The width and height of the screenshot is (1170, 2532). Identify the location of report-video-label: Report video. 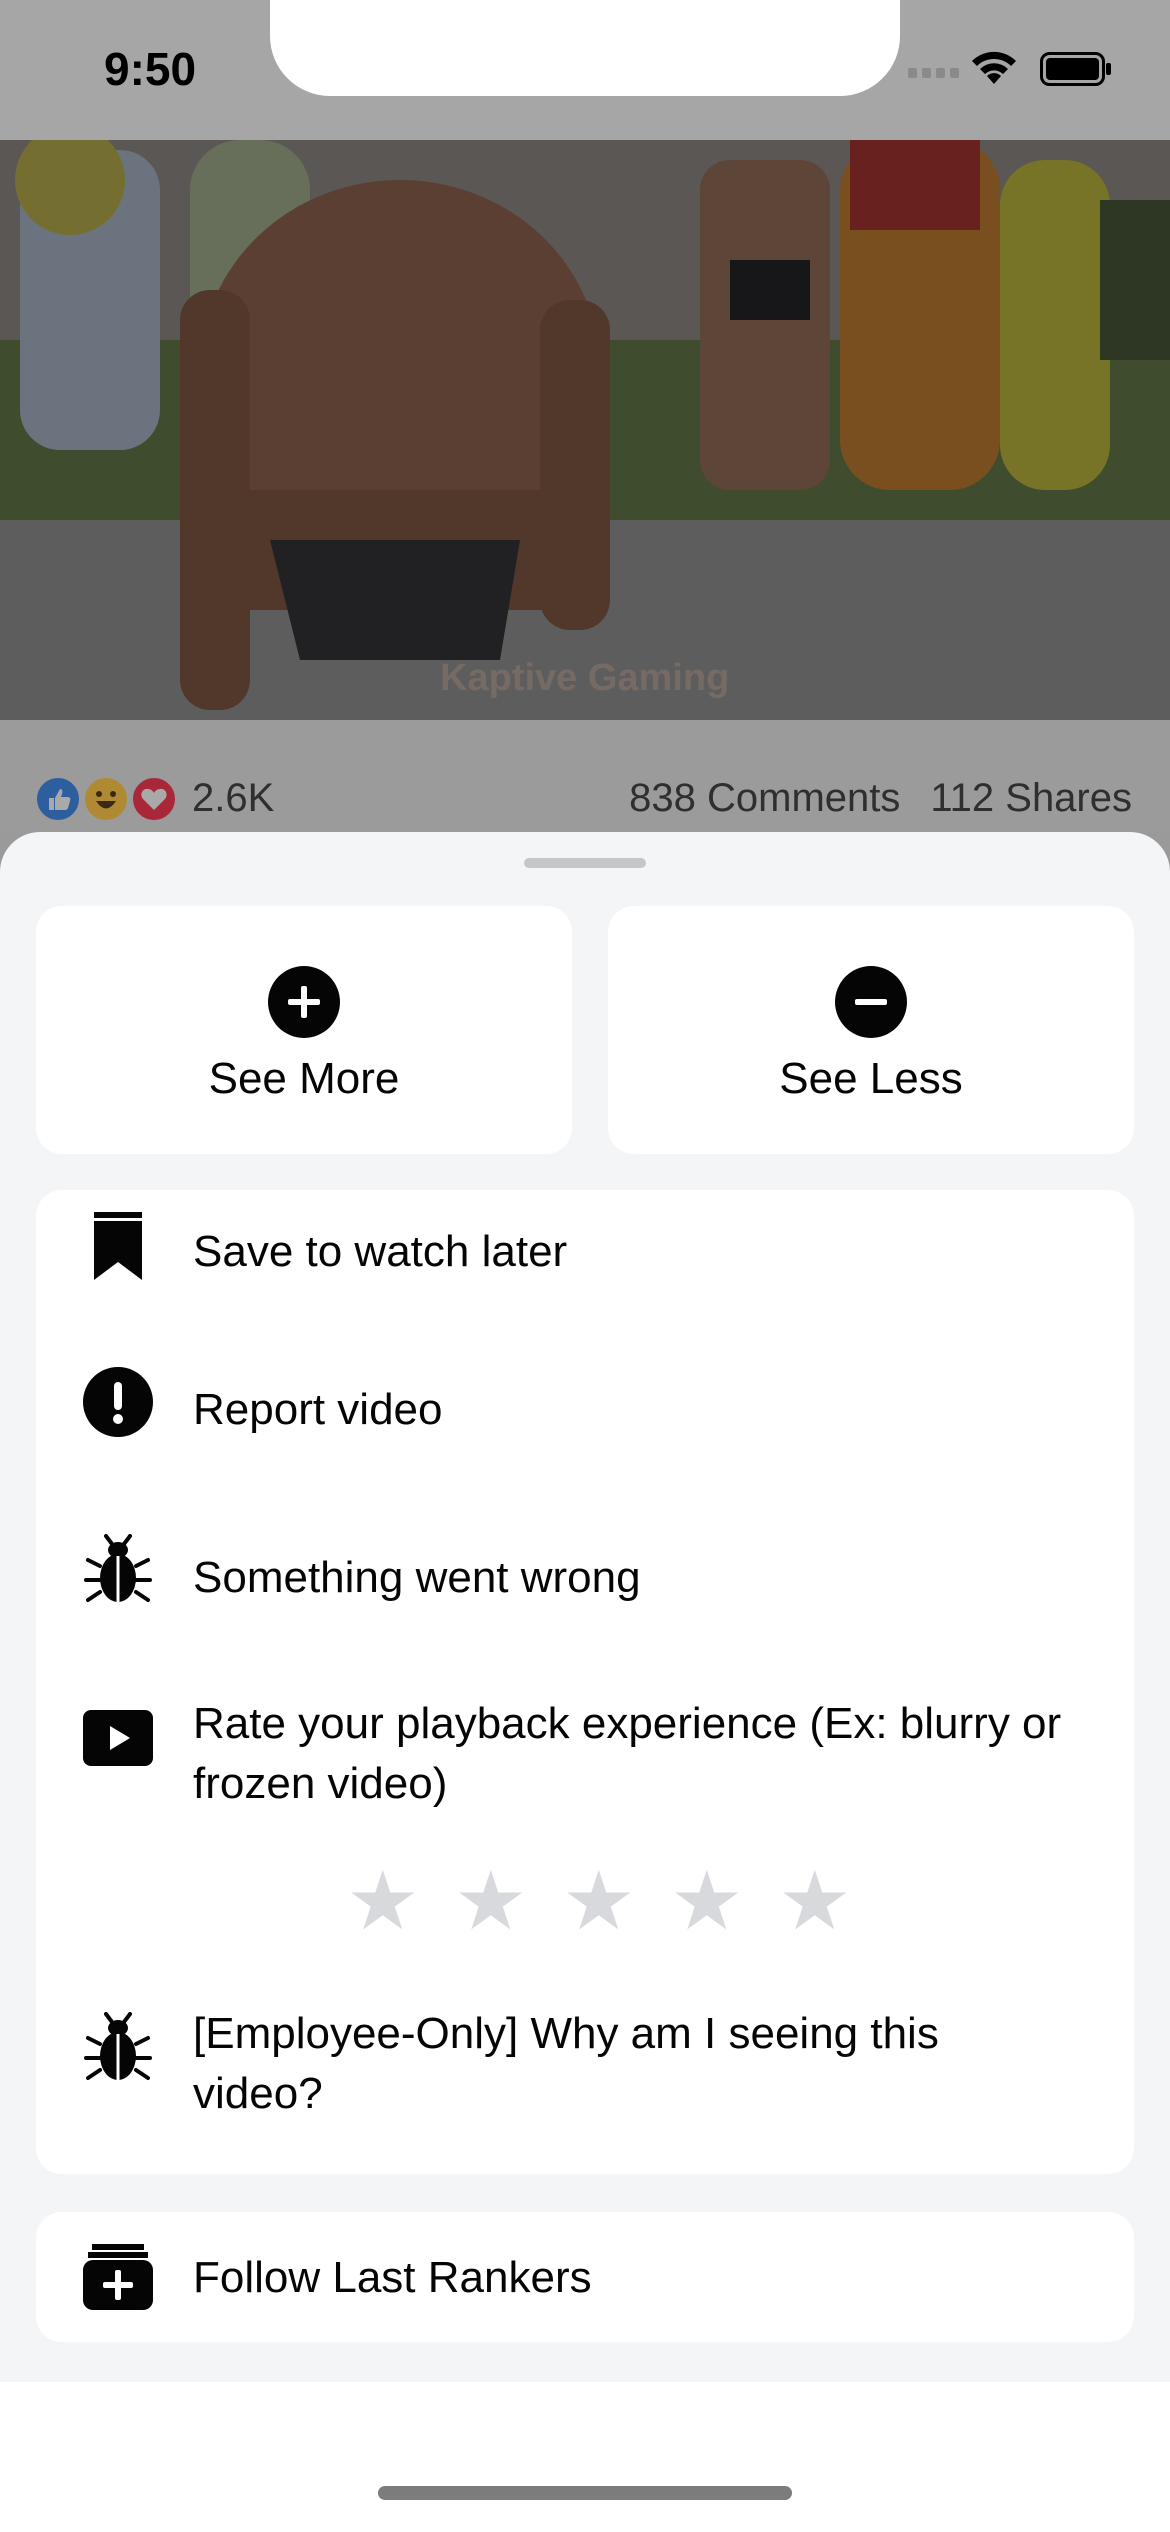
(318, 1409).